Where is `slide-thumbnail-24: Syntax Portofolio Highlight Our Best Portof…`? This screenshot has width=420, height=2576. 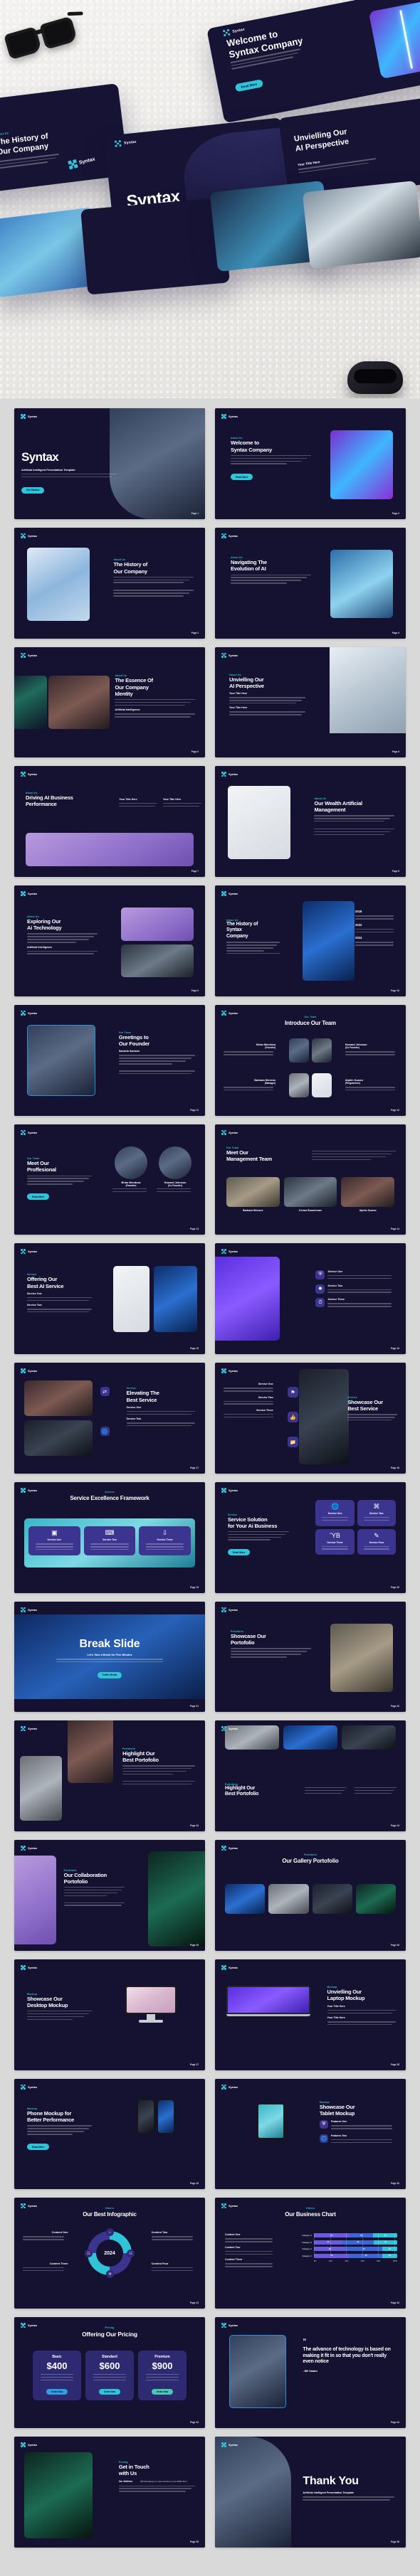
slide-thumbnail-24: Syntax Portofolio Highlight Our Best Portof… is located at coordinates (310, 1776).